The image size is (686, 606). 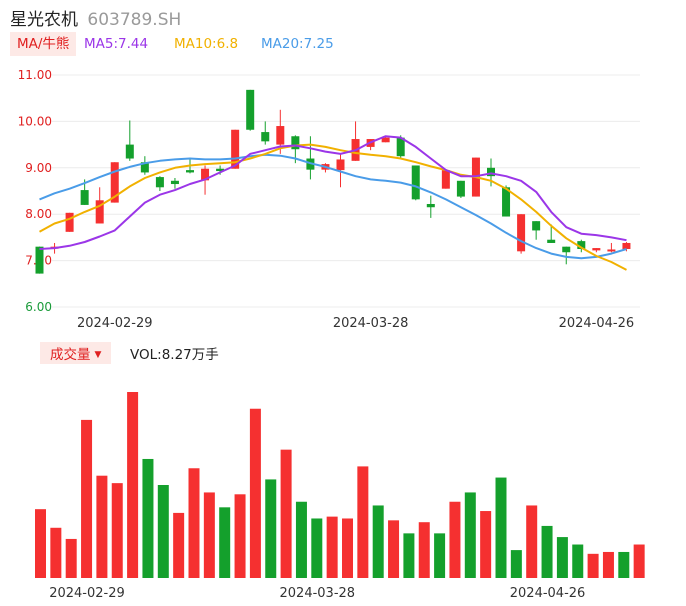 What do you see at coordinates (38, 307) in the screenshot?
I see `y-tick-label: 6.00` at bounding box center [38, 307].